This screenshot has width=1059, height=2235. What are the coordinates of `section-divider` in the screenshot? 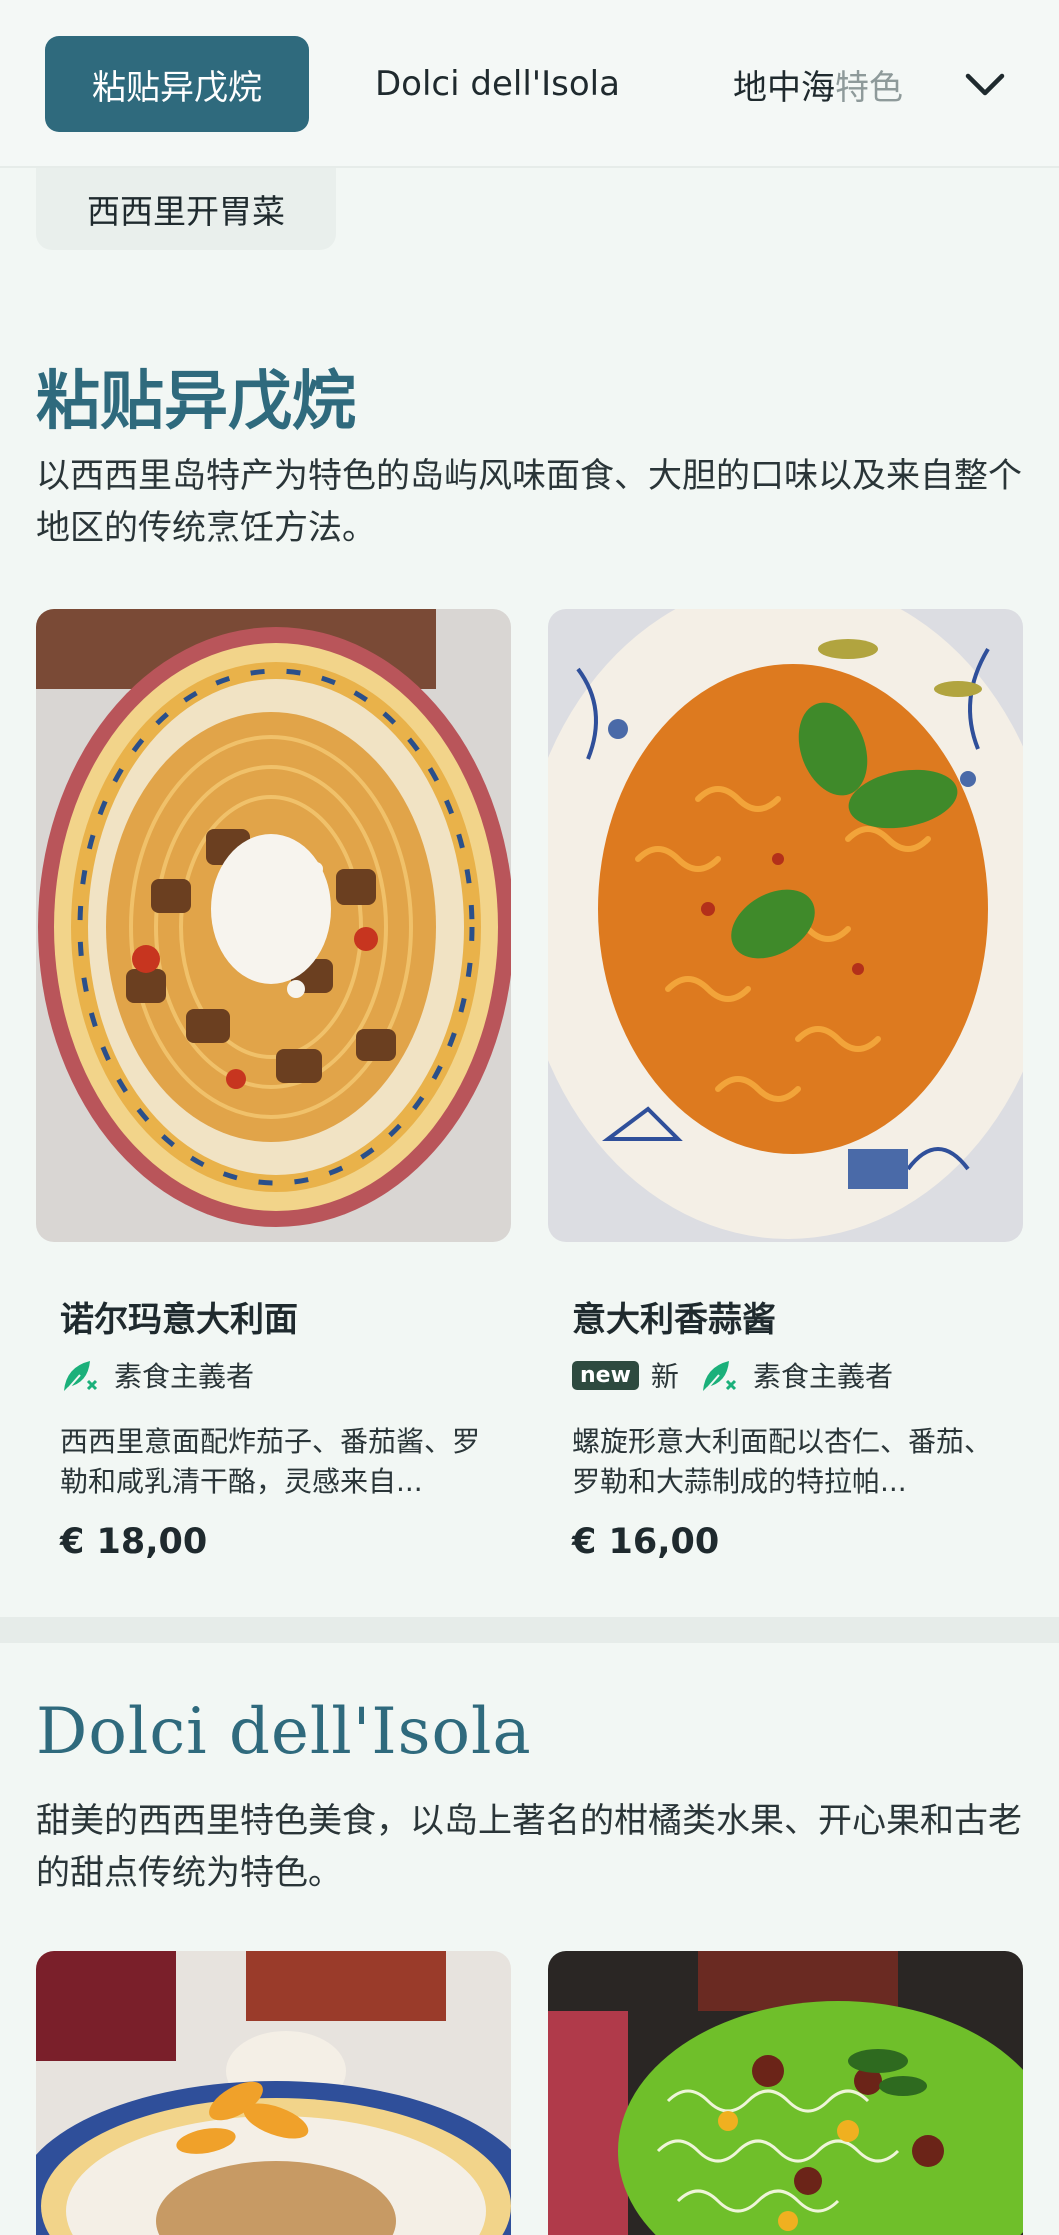 It's located at (529, 1630).